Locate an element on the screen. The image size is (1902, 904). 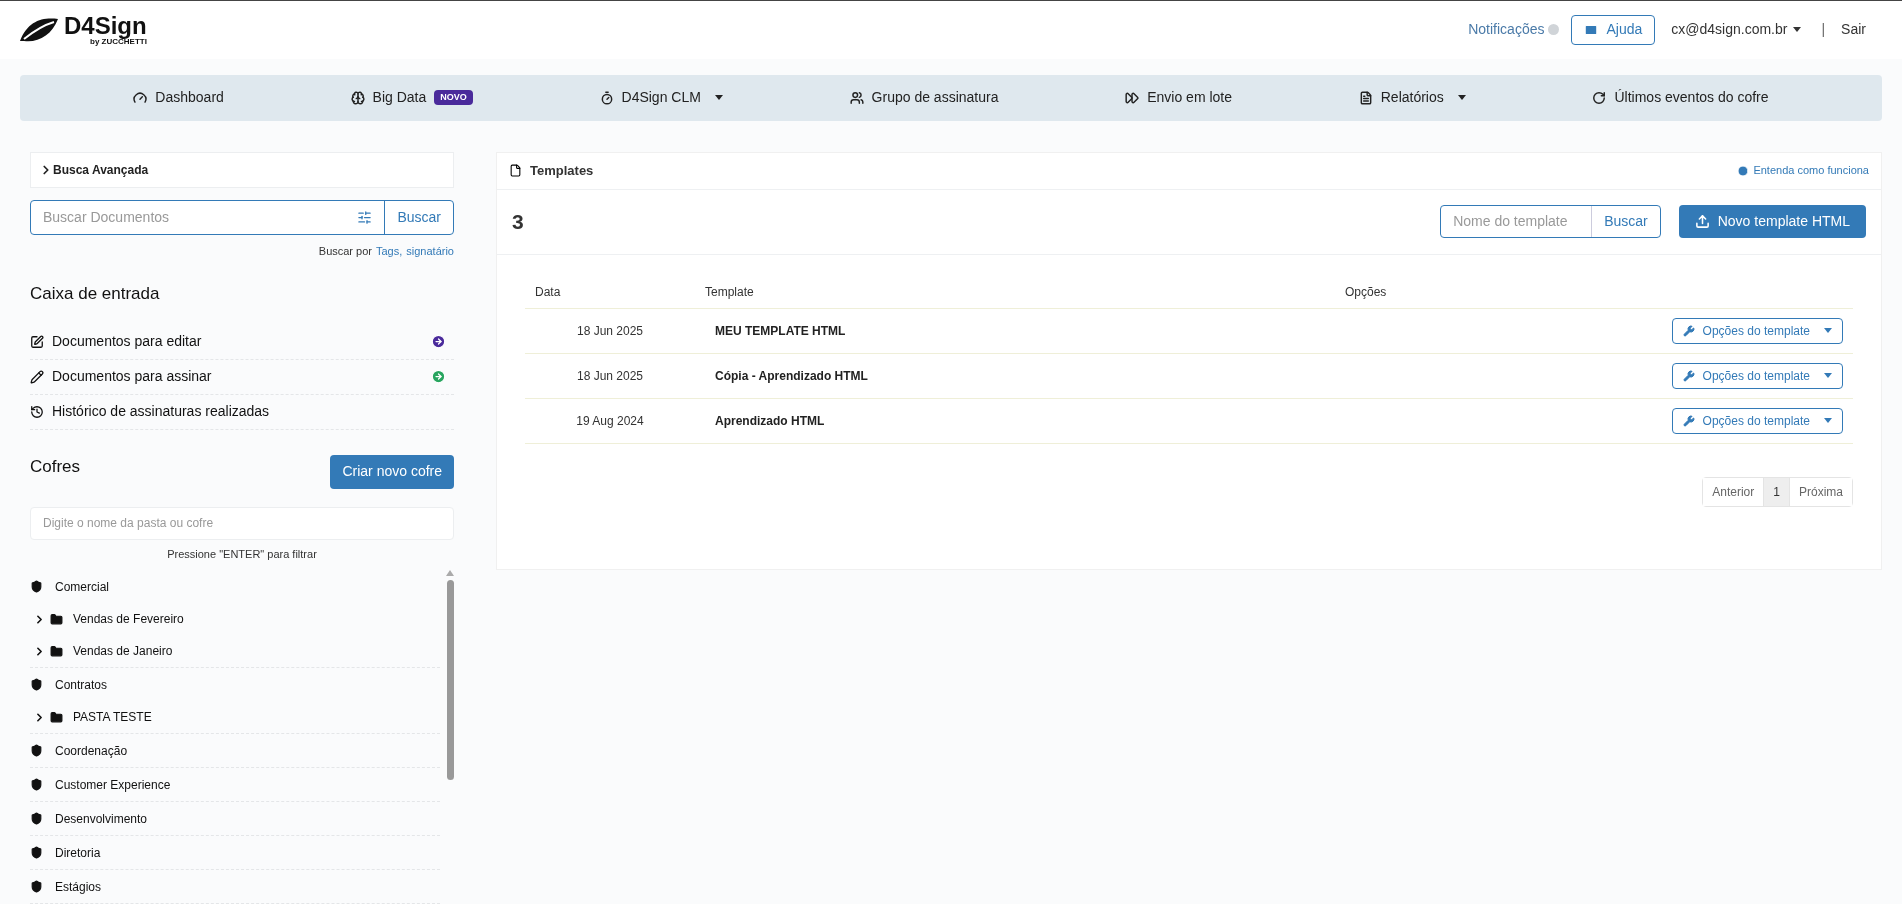
help-link: Entenda como funciona is located at coordinates (1803, 170).